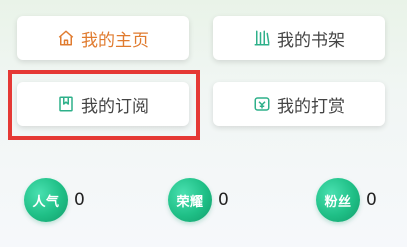 This screenshot has width=407, height=247. What do you see at coordinates (223, 200) in the screenshot?
I see `honor-count: 0` at bounding box center [223, 200].